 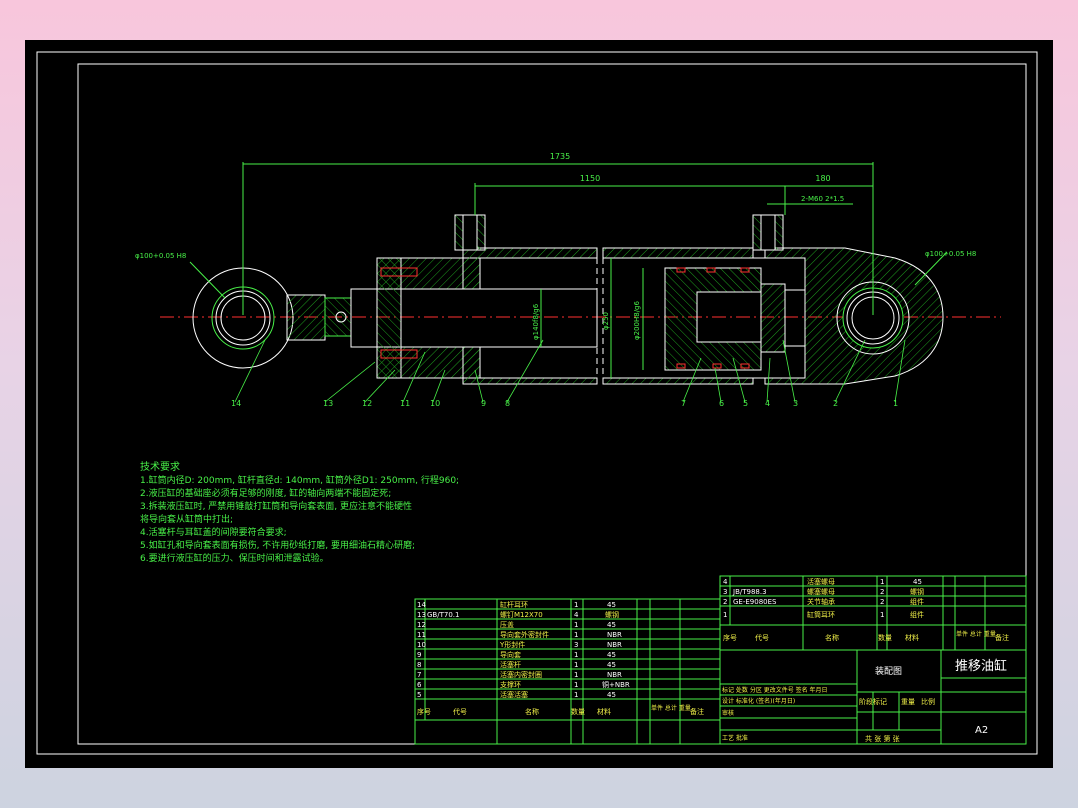 What do you see at coordinates (510, 684) in the screenshot?
I see `bom-main-name-6: 支撑环` at bounding box center [510, 684].